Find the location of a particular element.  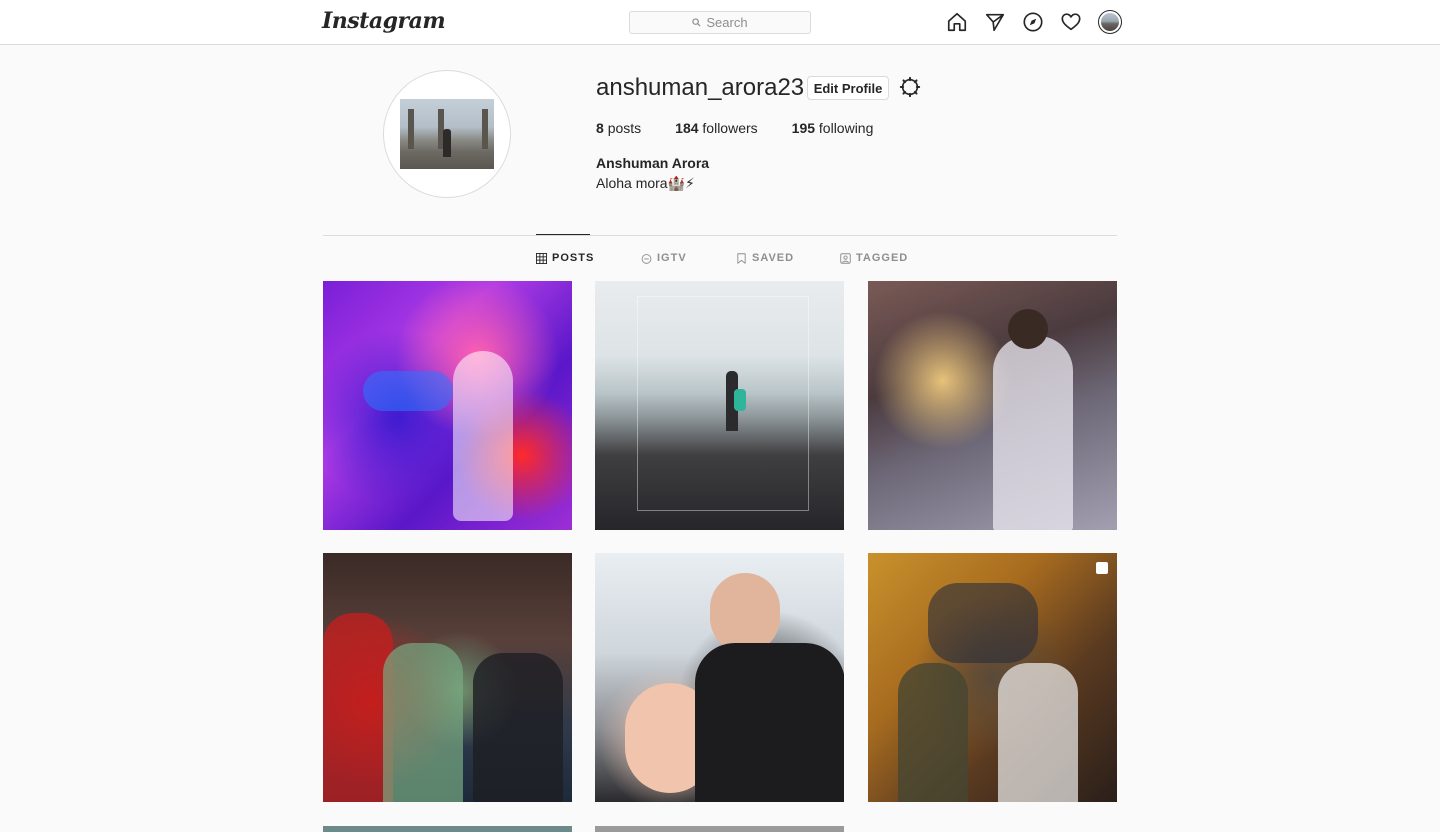

profile-bio: Aloha mora🏰⚡ is located at coordinates (645, 183).